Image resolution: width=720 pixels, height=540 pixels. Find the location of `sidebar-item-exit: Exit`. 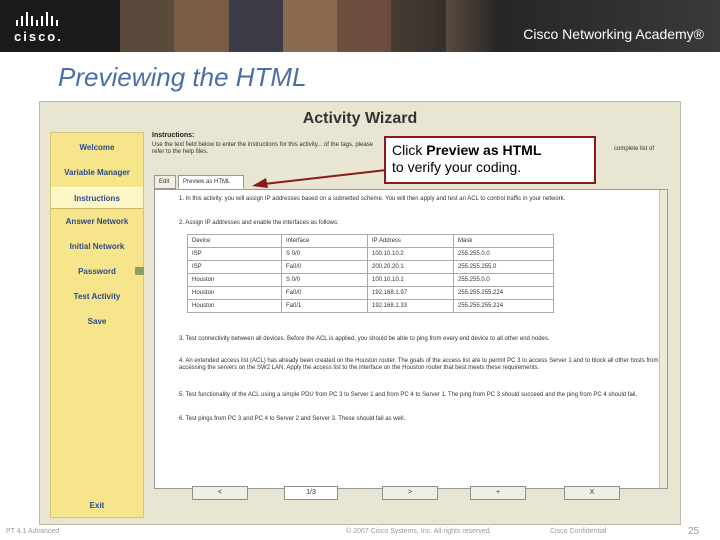

sidebar-item-exit: Exit is located at coordinates (97, 506).